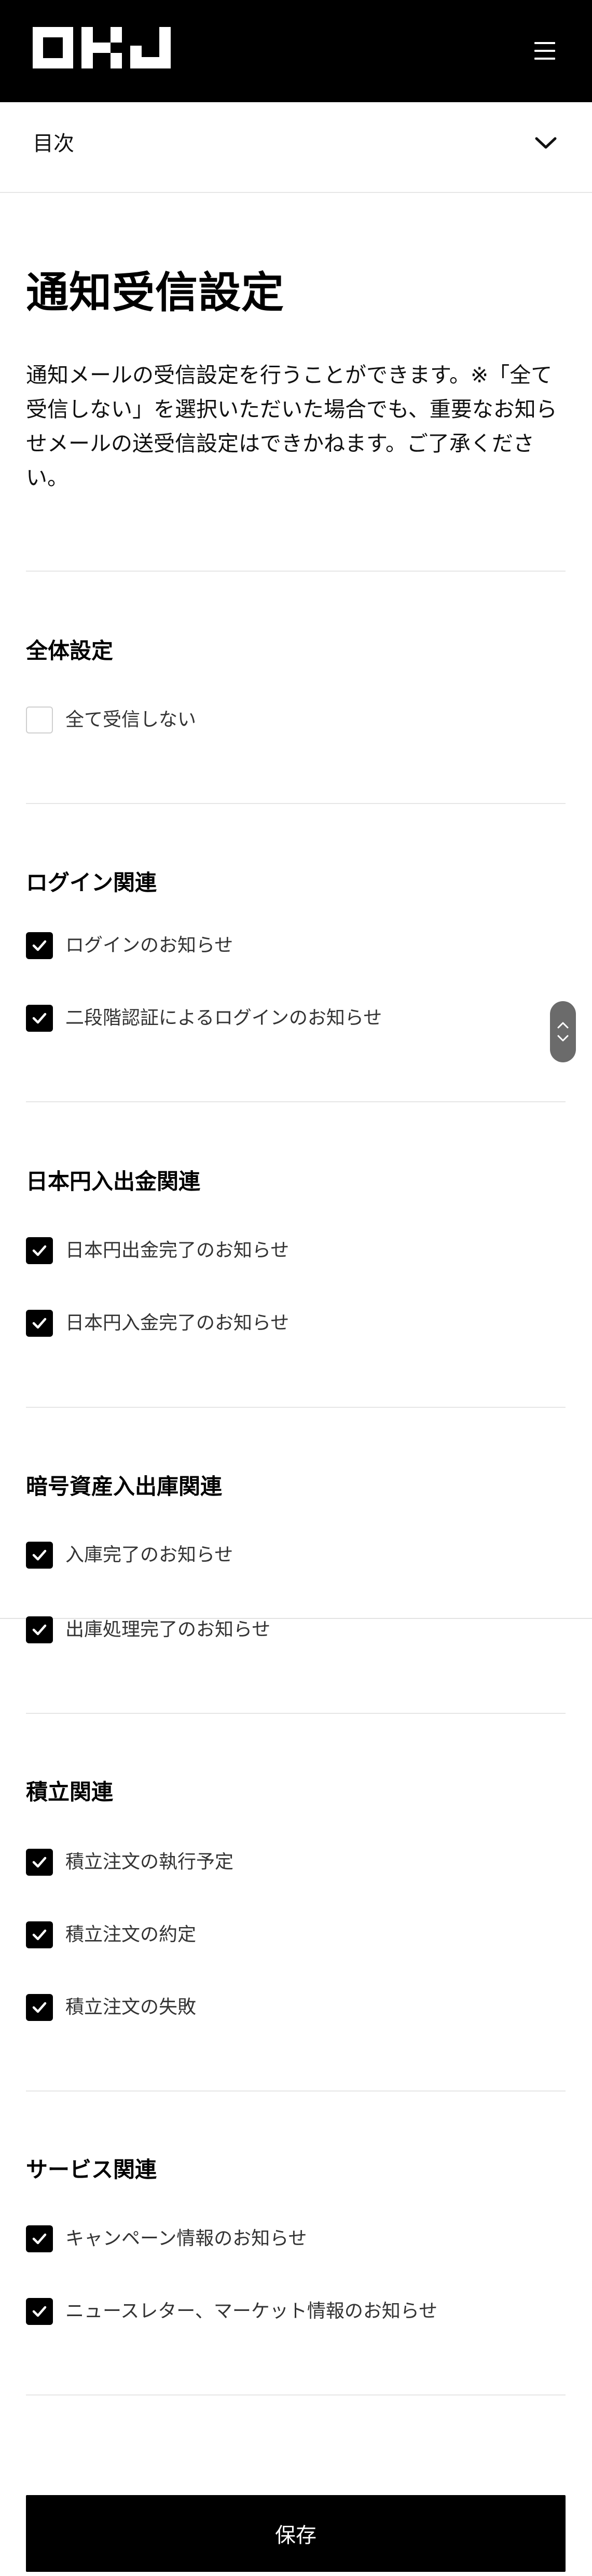 This screenshot has width=592, height=2576. What do you see at coordinates (168, 1629) in the screenshot?
I see `option-label: 出庫処理完了のお知らせ` at bounding box center [168, 1629].